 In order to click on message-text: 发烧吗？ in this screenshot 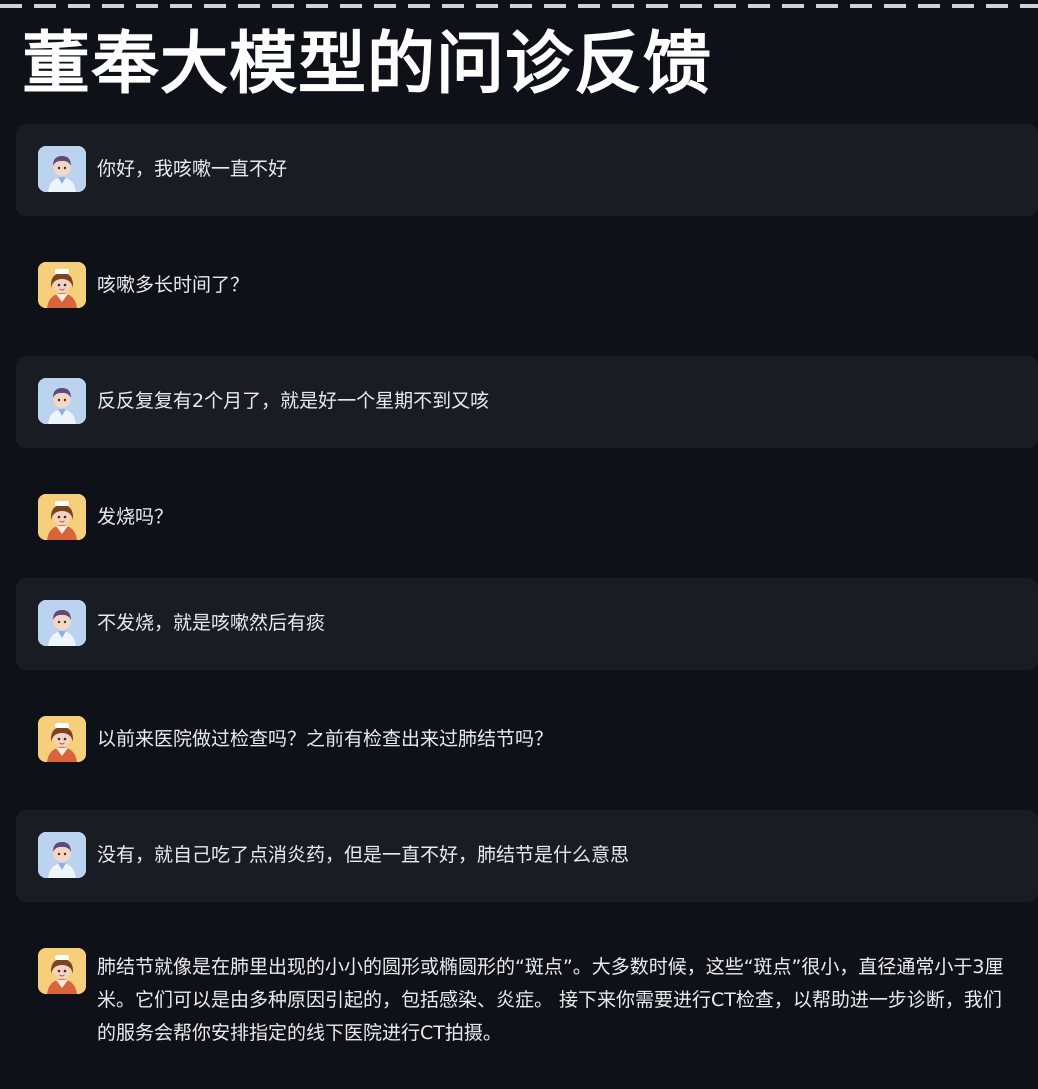, I will do `click(135, 517)`.